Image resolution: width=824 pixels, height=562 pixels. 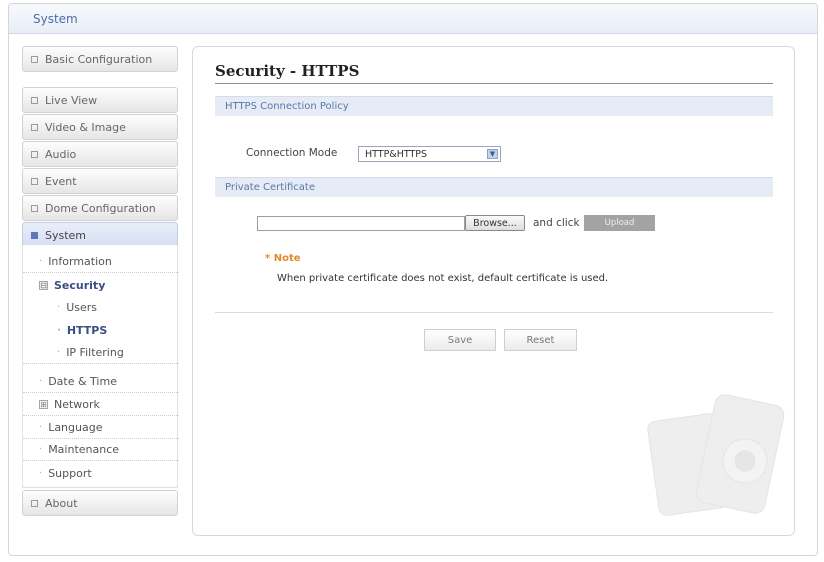 What do you see at coordinates (494, 312) in the screenshot?
I see `form-divider` at bounding box center [494, 312].